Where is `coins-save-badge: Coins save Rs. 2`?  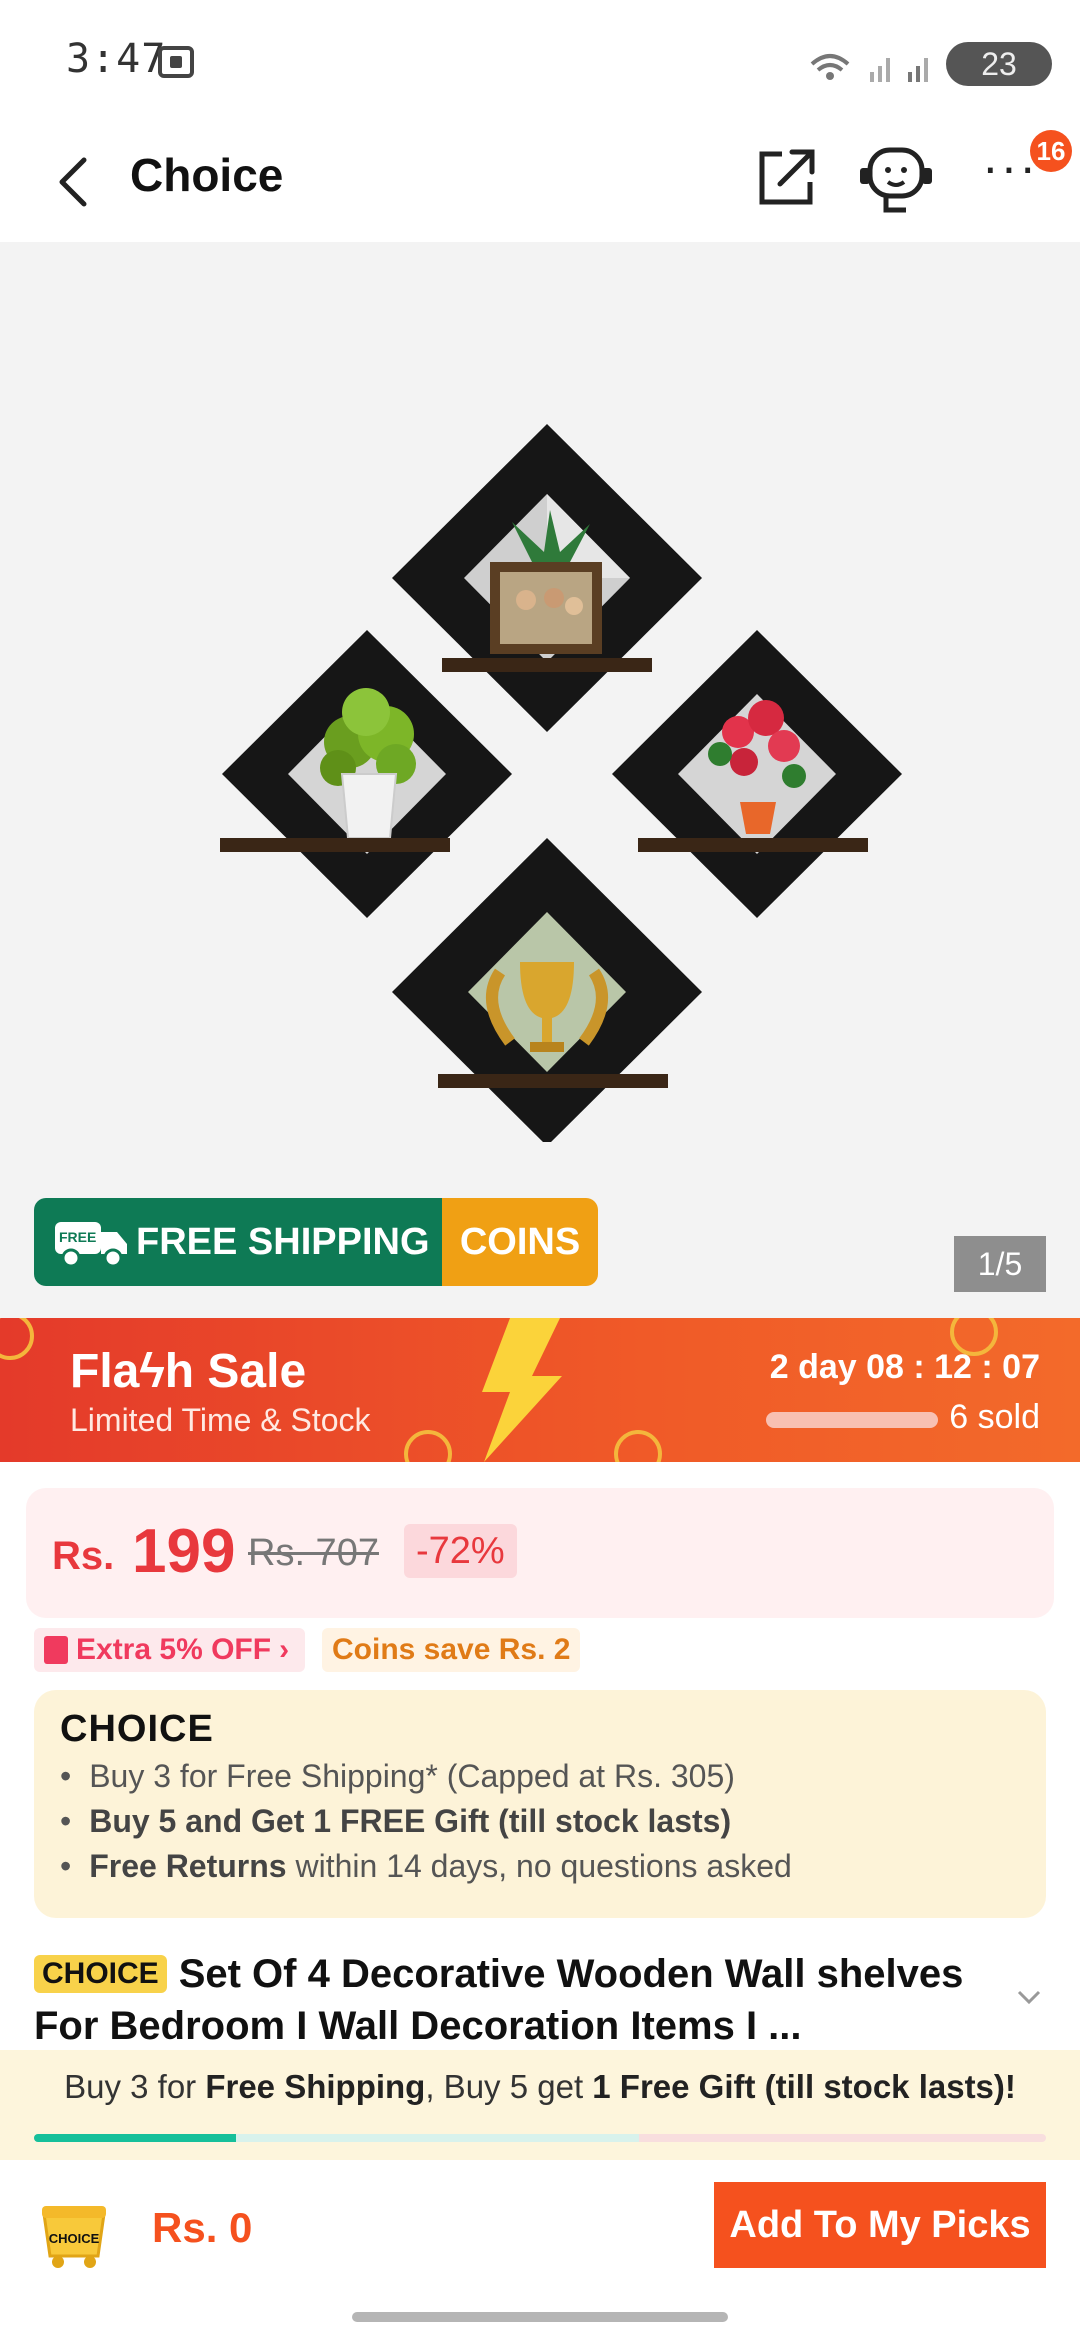 coins-save-badge: Coins save Rs. 2 is located at coordinates (451, 1650).